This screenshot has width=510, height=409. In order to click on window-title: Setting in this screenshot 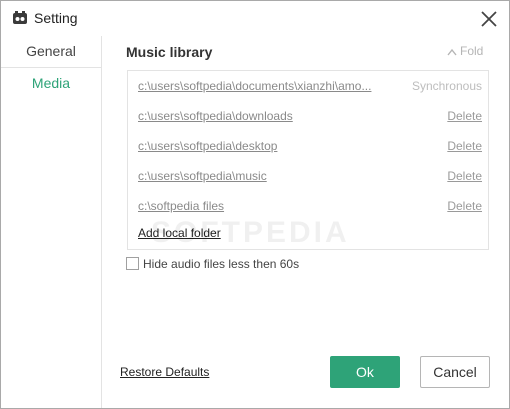, I will do `click(56, 18)`.